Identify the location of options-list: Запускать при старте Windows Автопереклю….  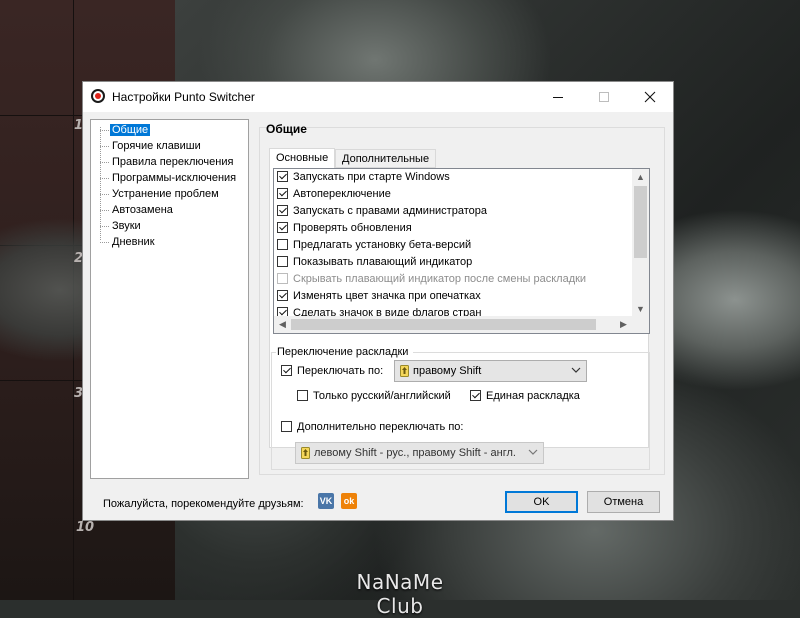
(461, 251).